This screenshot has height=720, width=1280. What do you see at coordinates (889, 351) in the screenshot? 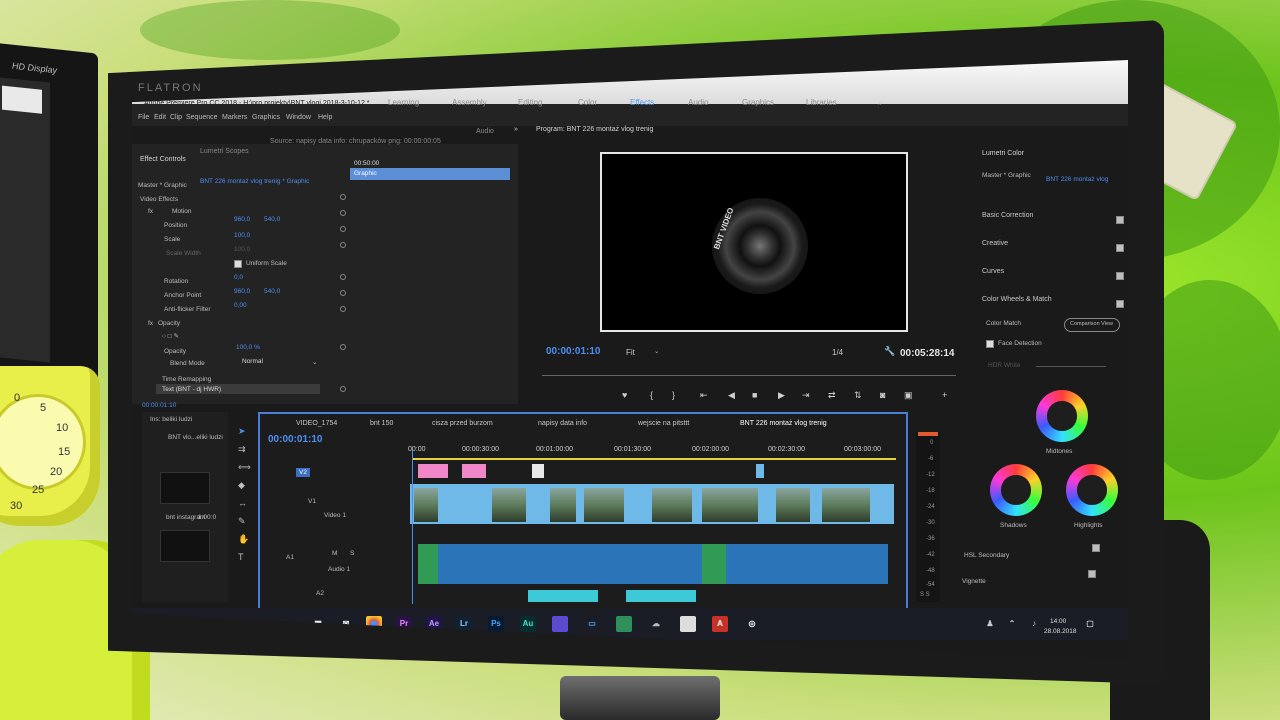
I see `wrench-icon: 🔧` at bounding box center [889, 351].